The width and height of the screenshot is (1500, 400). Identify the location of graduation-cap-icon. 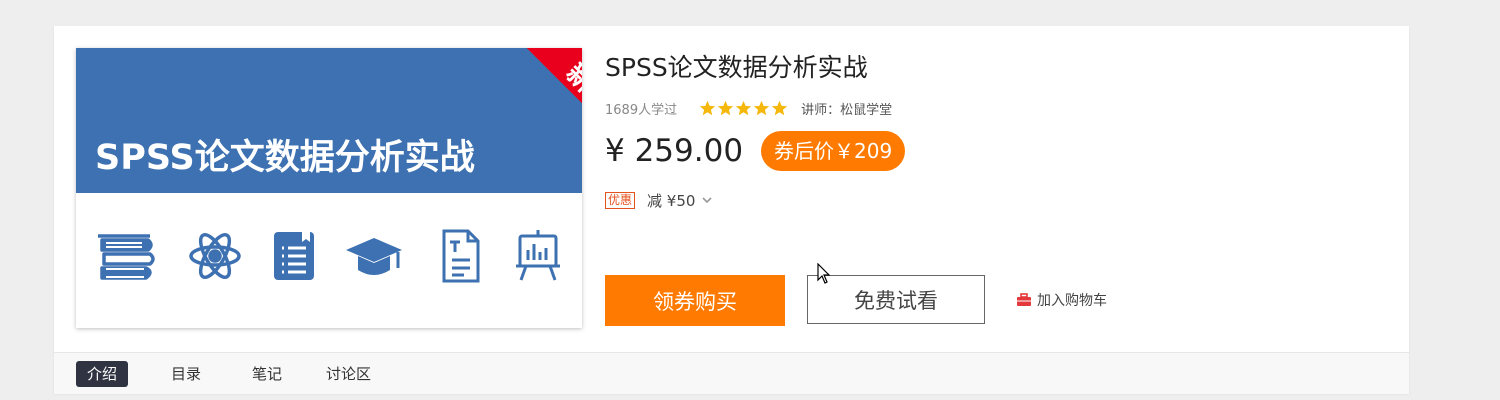
(374, 256).